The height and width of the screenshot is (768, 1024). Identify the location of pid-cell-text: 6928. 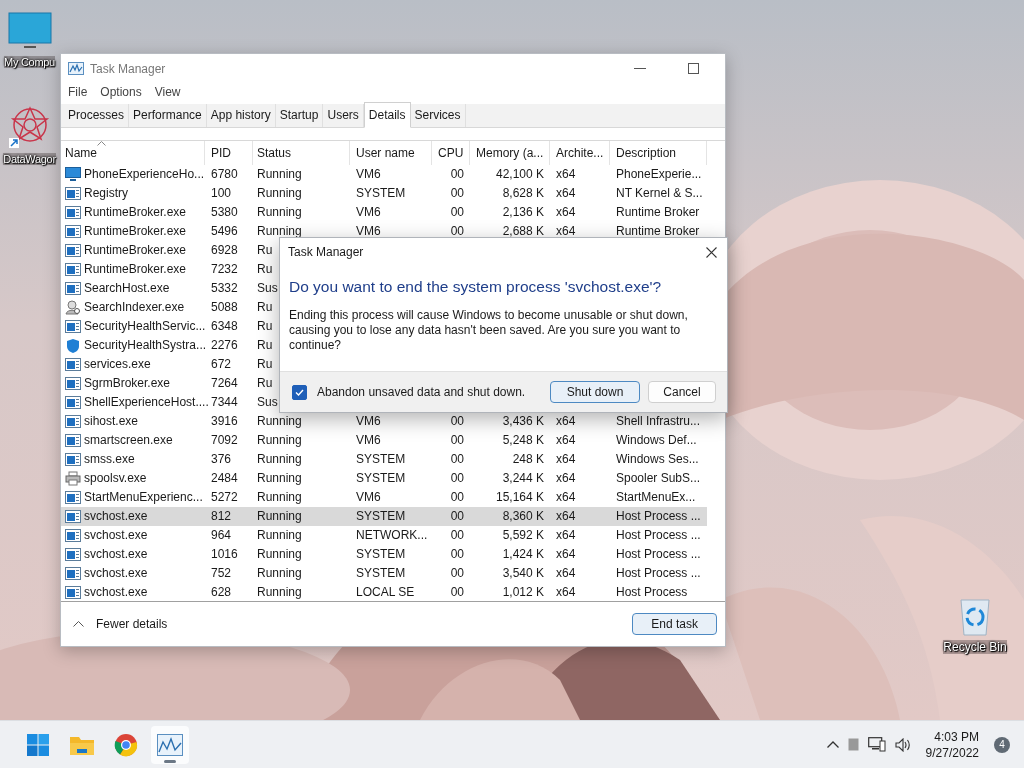
(224, 250).